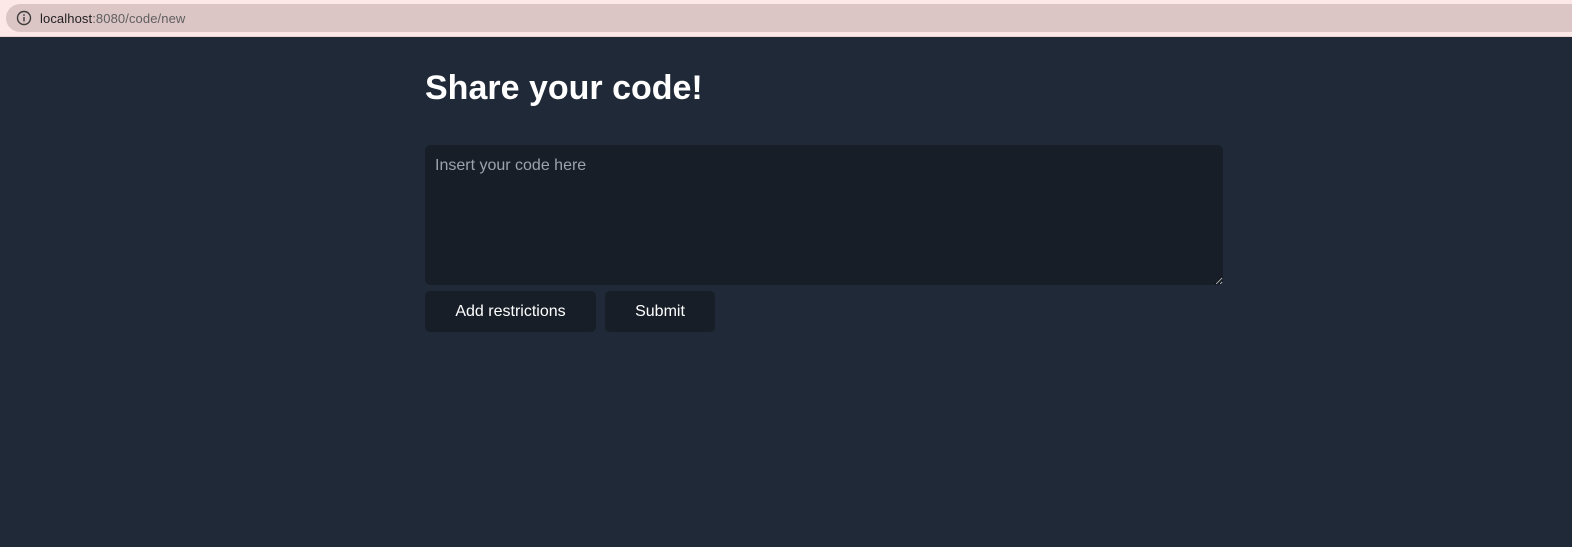  What do you see at coordinates (824, 215) in the screenshot?
I see `code-input` at bounding box center [824, 215].